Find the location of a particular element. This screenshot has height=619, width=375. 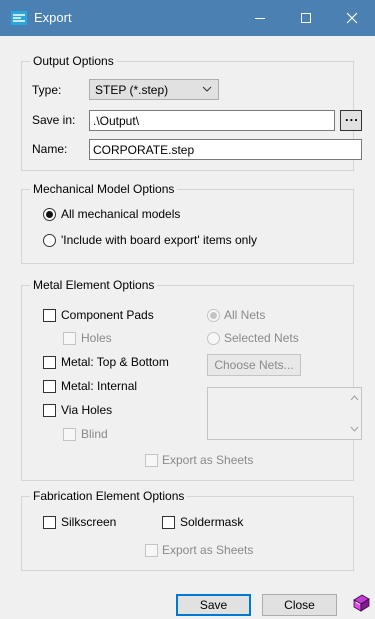

metal-export-sheets-checkbox is located at coordinates (151, 460).